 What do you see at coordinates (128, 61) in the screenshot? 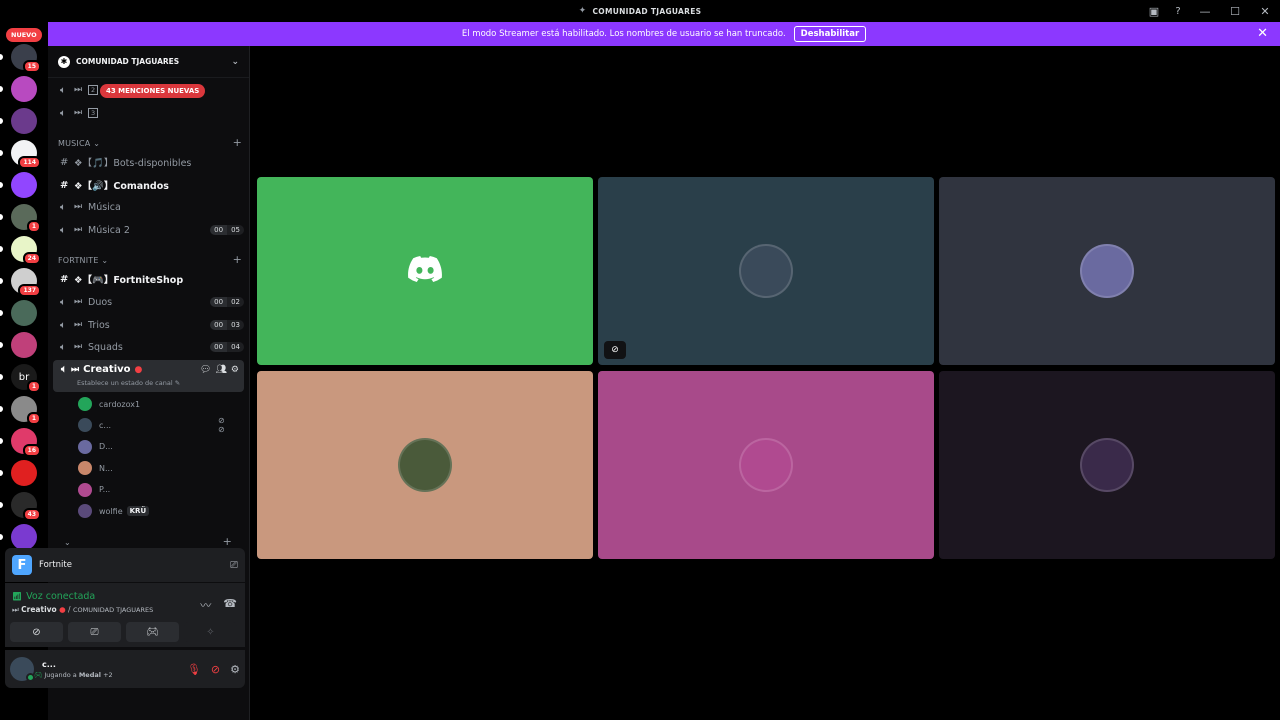
I see `server-name: COMUNIDAD TJAGUARES` at bounding box center [128, 61].